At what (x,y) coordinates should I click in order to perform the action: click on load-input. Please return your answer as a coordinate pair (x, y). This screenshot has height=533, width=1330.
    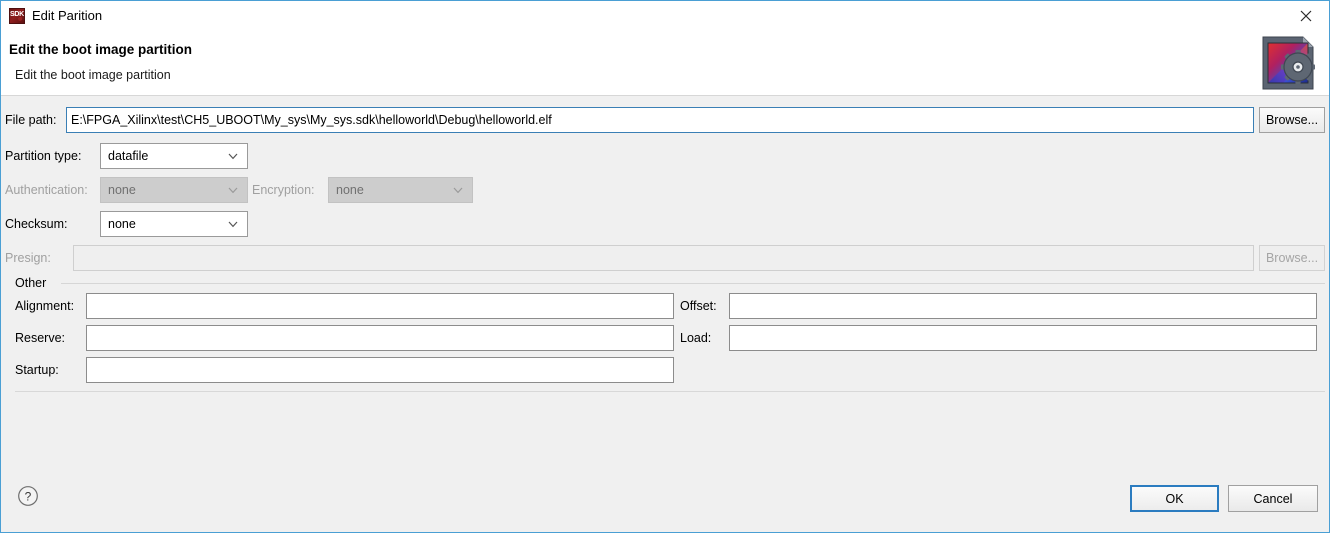
    Looking at the image, I should click on (1023, 338).